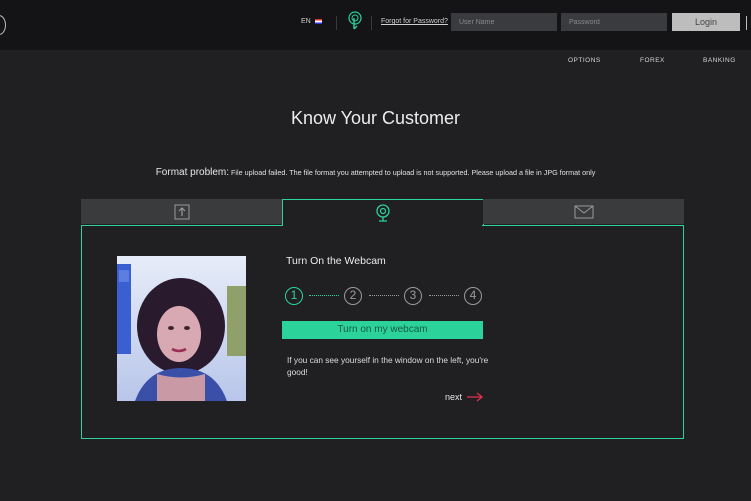 Image resolution: width=751 pixels, height=501 pixels. Describe the element at coordinates (311, 21) in the screenshot. I see `language-selector: EN` at that location.